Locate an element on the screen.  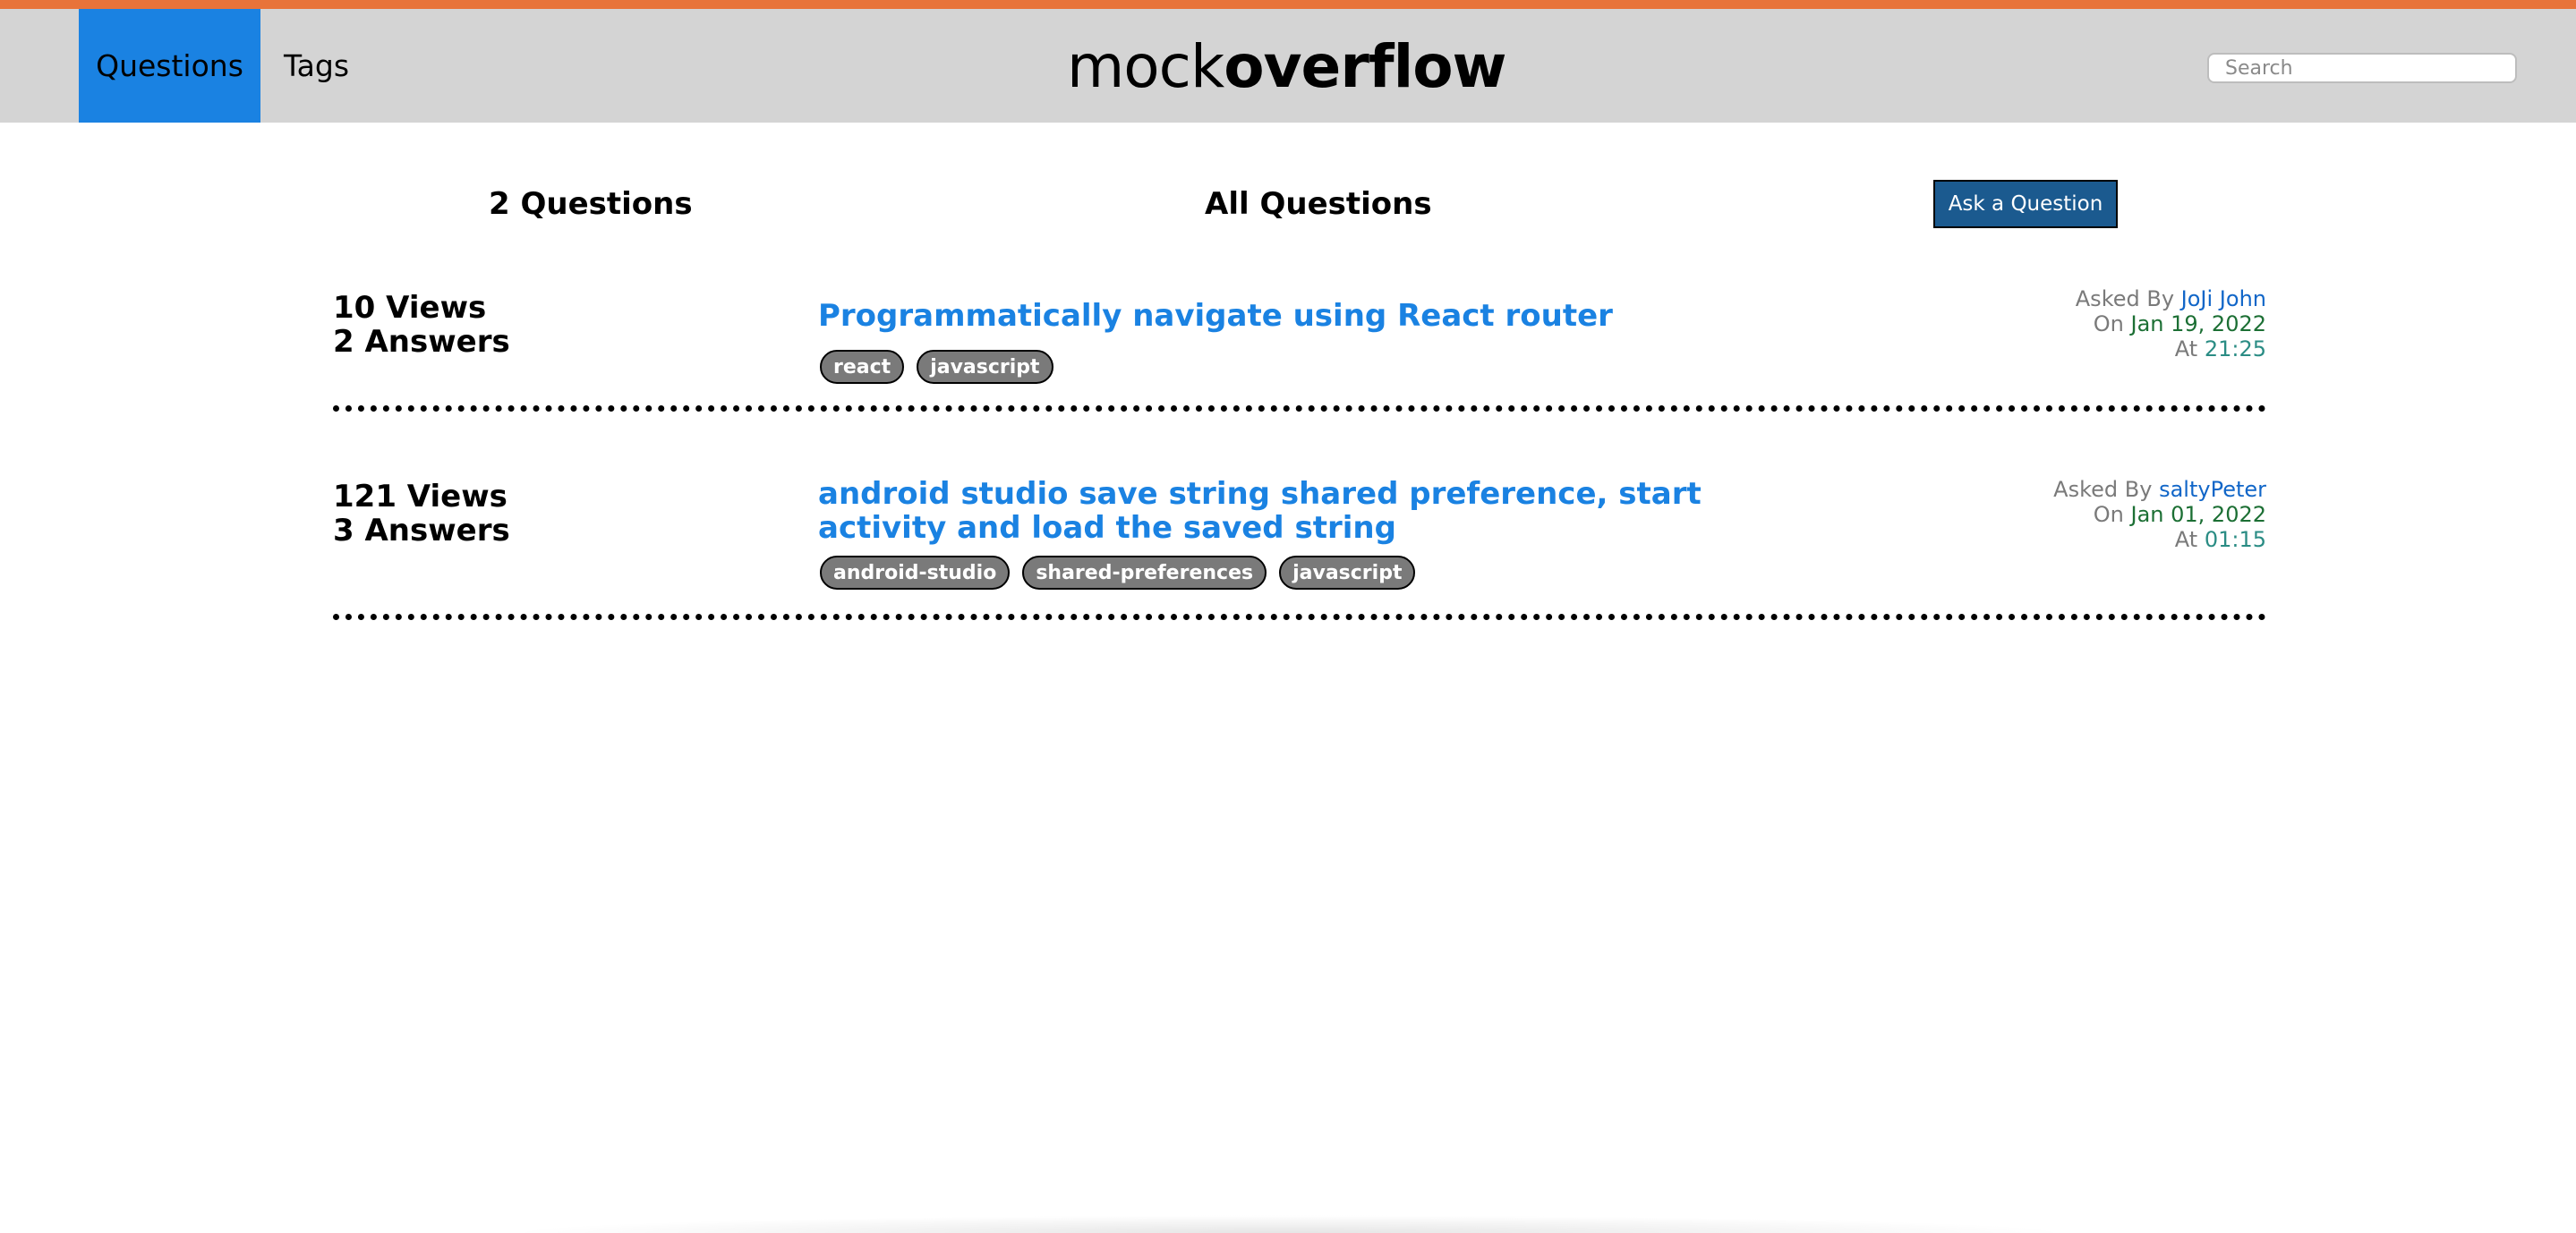
question-date: Jan 19, 2022 is located at coordinates (2198, 323).